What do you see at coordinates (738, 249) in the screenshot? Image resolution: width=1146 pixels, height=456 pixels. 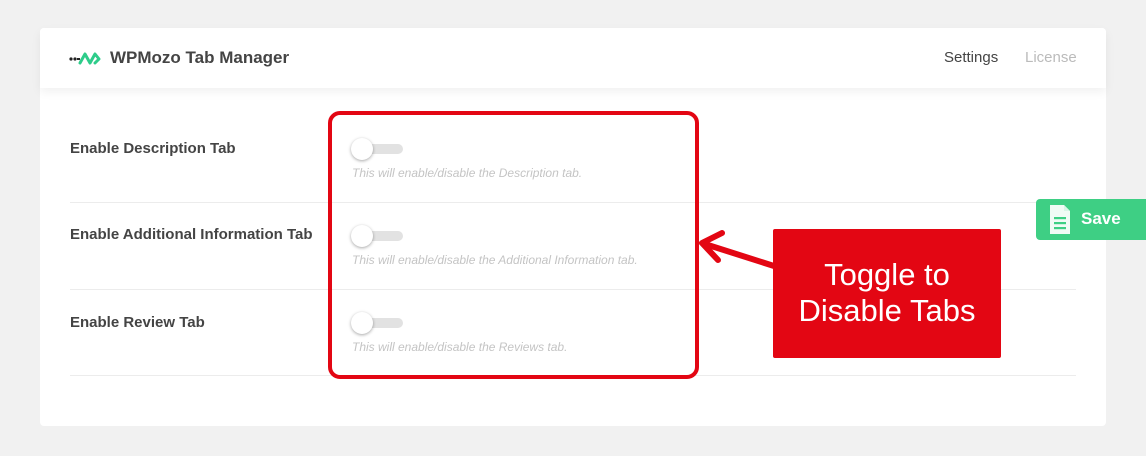 I see `annotation-arrow` at bounding box center [738, 249].